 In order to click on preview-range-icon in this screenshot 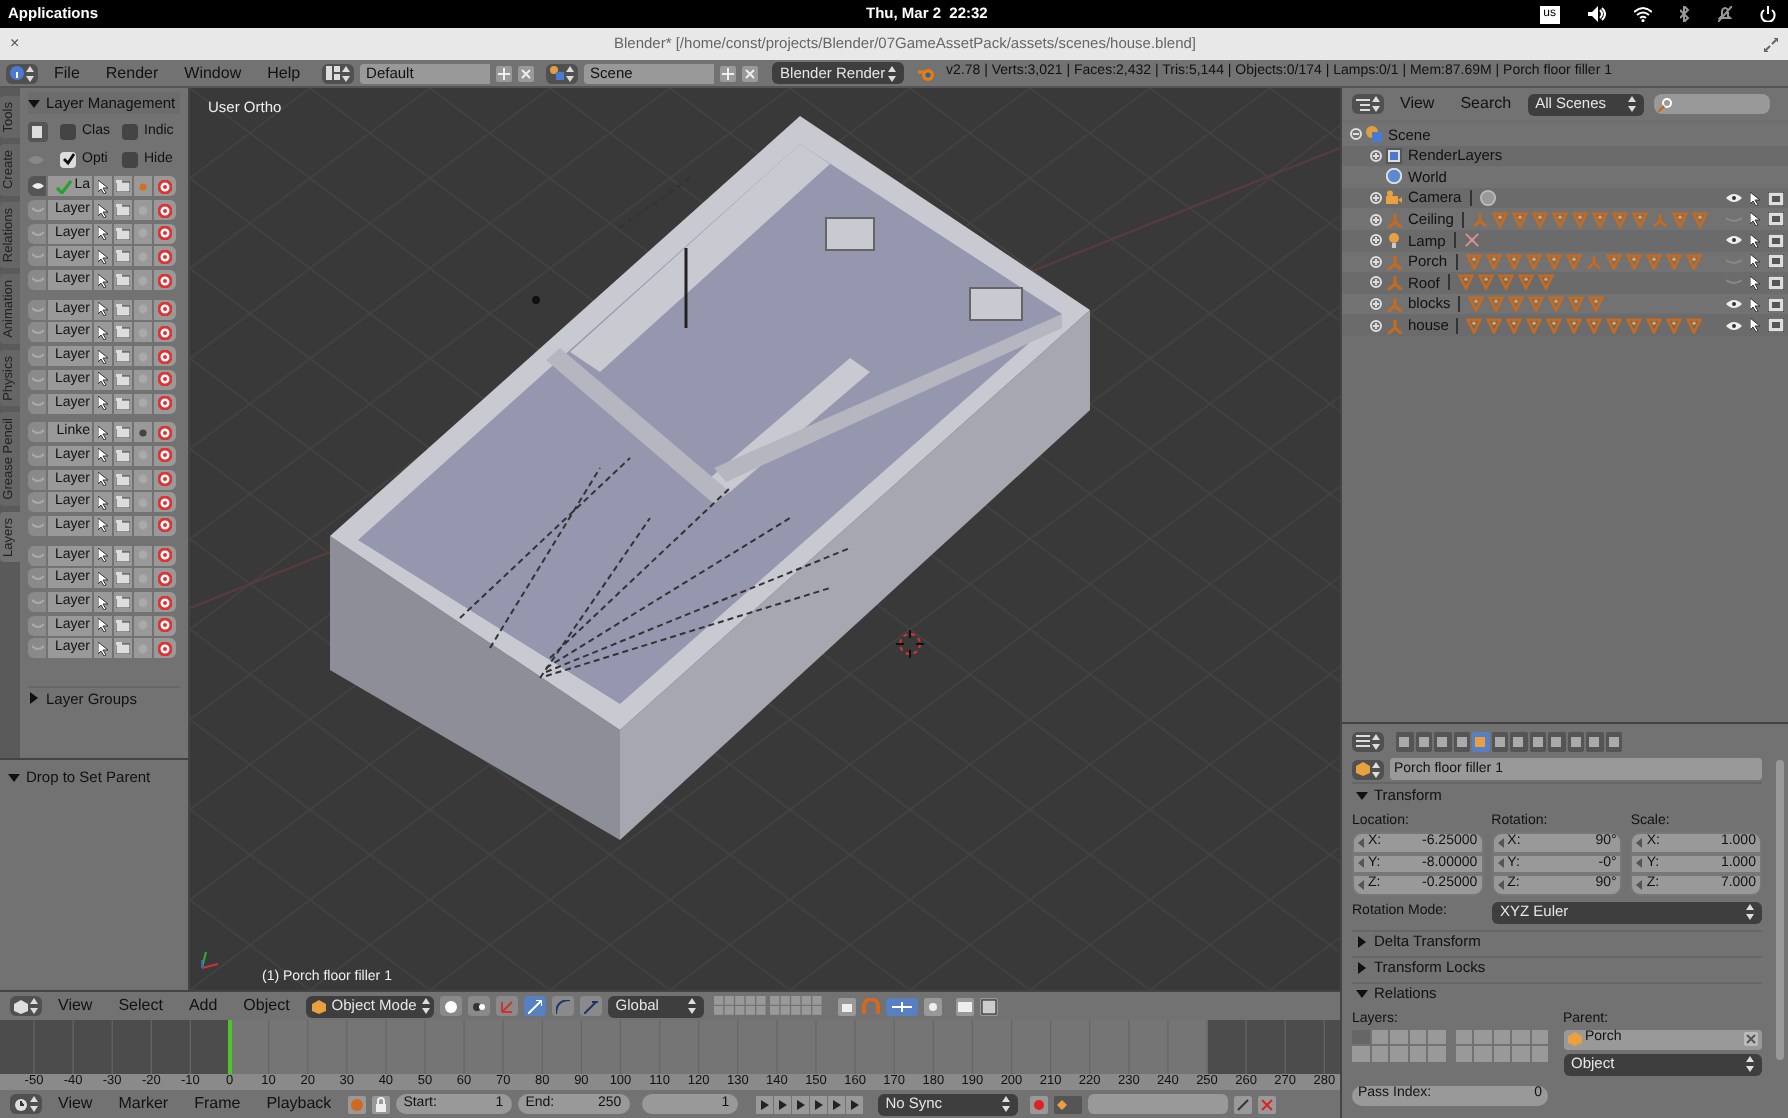, I will do `click(356, 1104)`.